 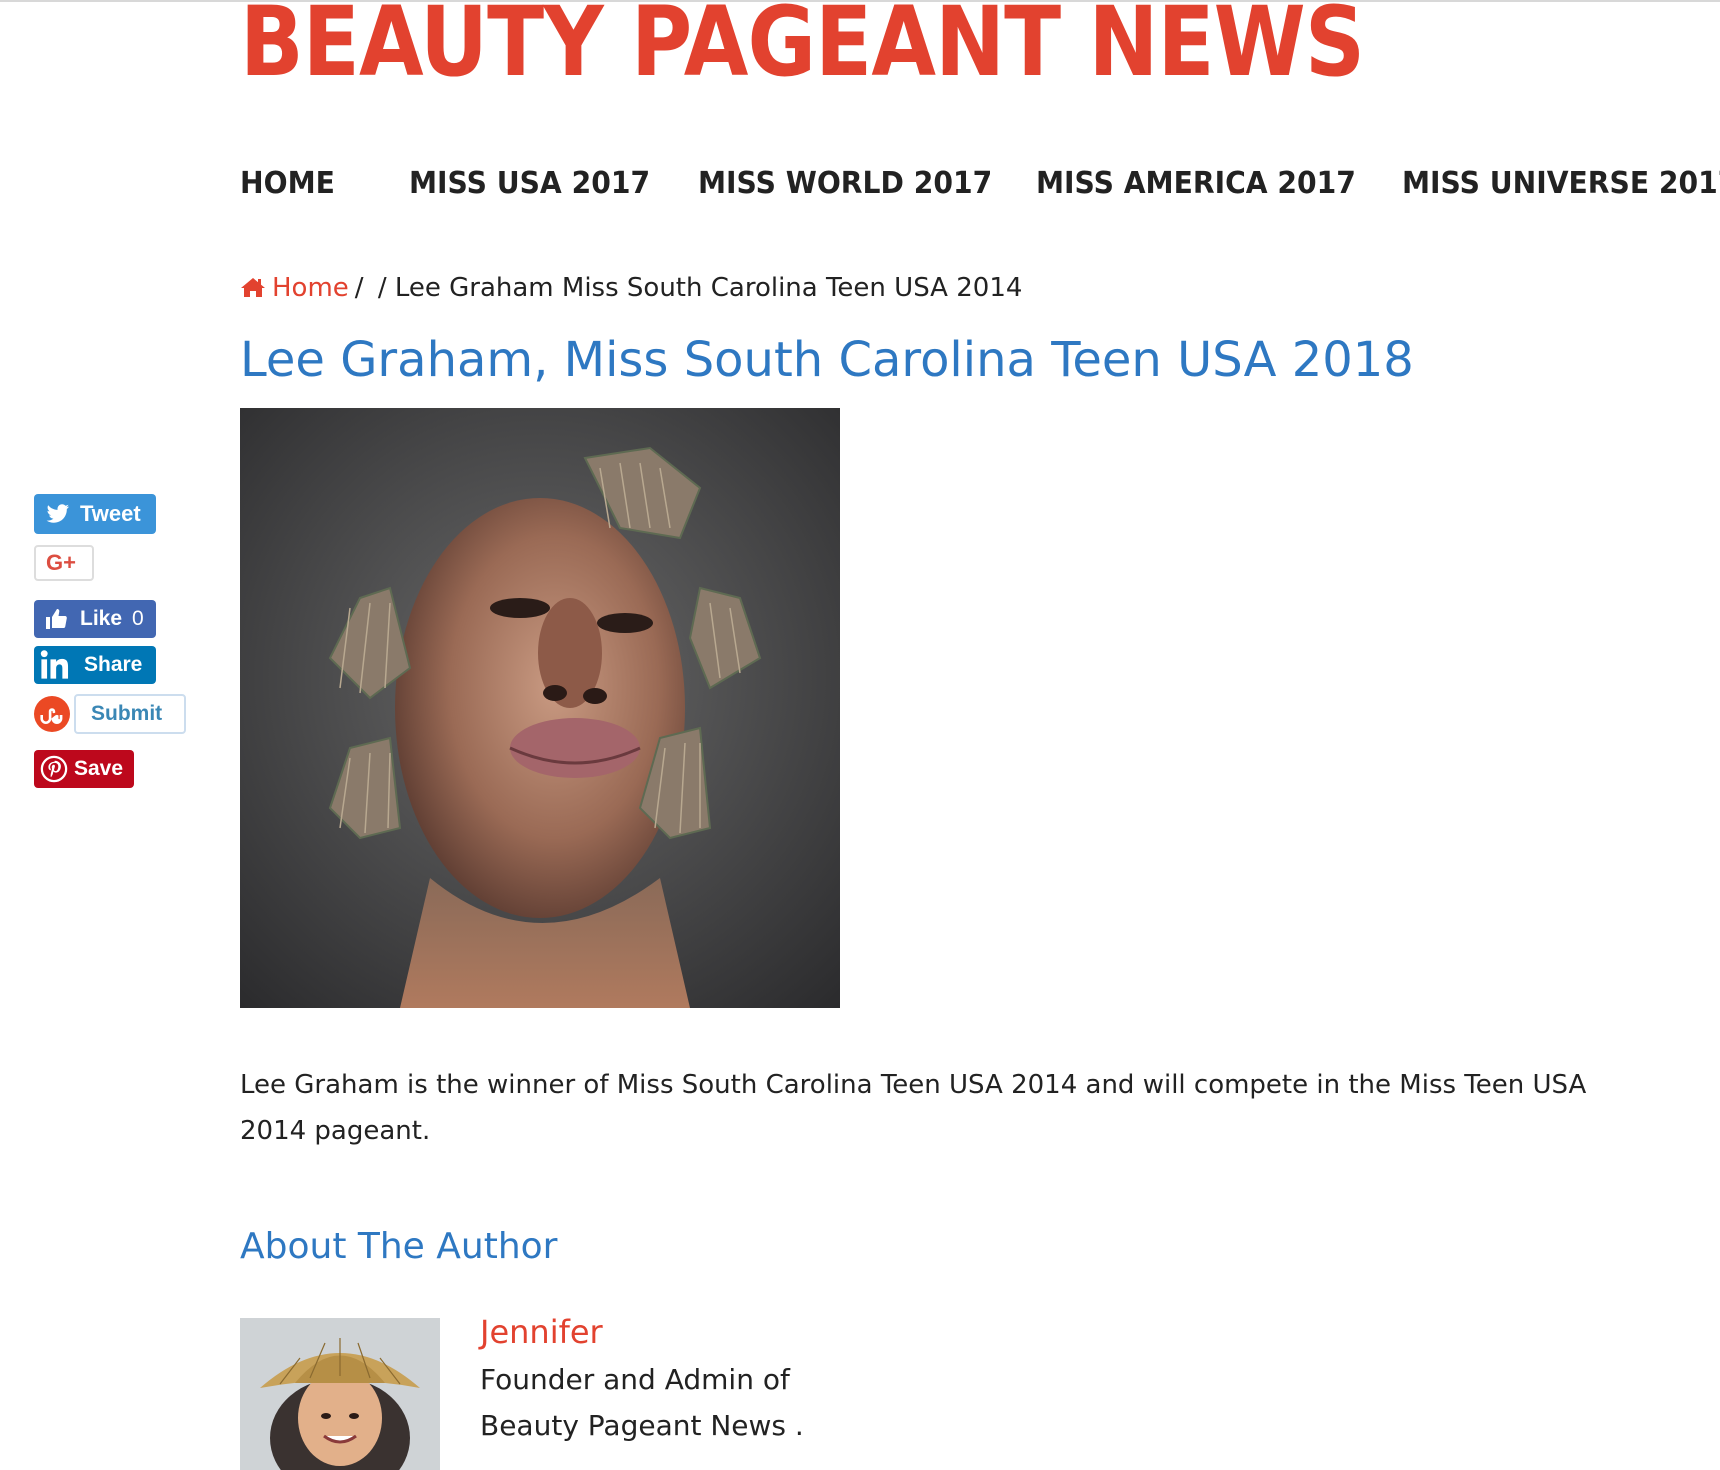 I want to click on linkedin-share-button: Share, so click(x=95, y=665).